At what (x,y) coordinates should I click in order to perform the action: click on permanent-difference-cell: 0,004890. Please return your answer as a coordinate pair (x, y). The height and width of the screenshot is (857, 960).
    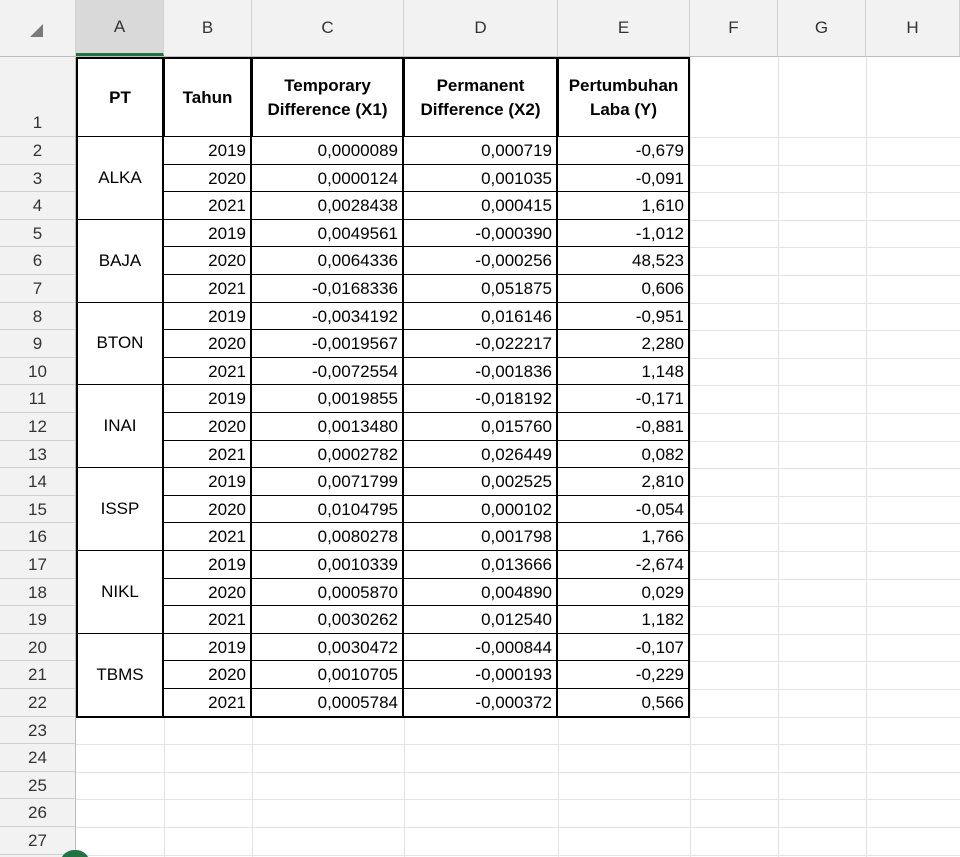
    Looking at the image, I should click on (481, 592).